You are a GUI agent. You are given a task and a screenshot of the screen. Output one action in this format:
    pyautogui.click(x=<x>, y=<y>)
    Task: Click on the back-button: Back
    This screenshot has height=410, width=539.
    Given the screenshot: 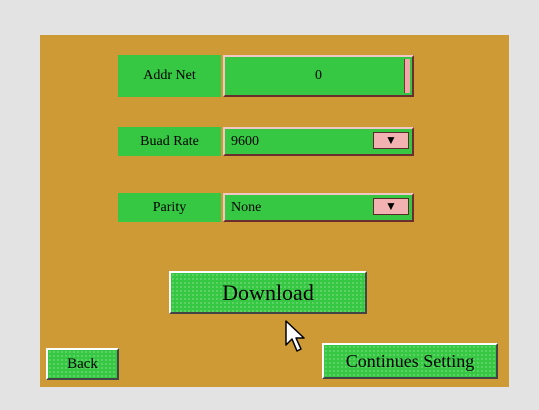 What is the action you would take?
    pyautogui.click(x=82, y=364)
    